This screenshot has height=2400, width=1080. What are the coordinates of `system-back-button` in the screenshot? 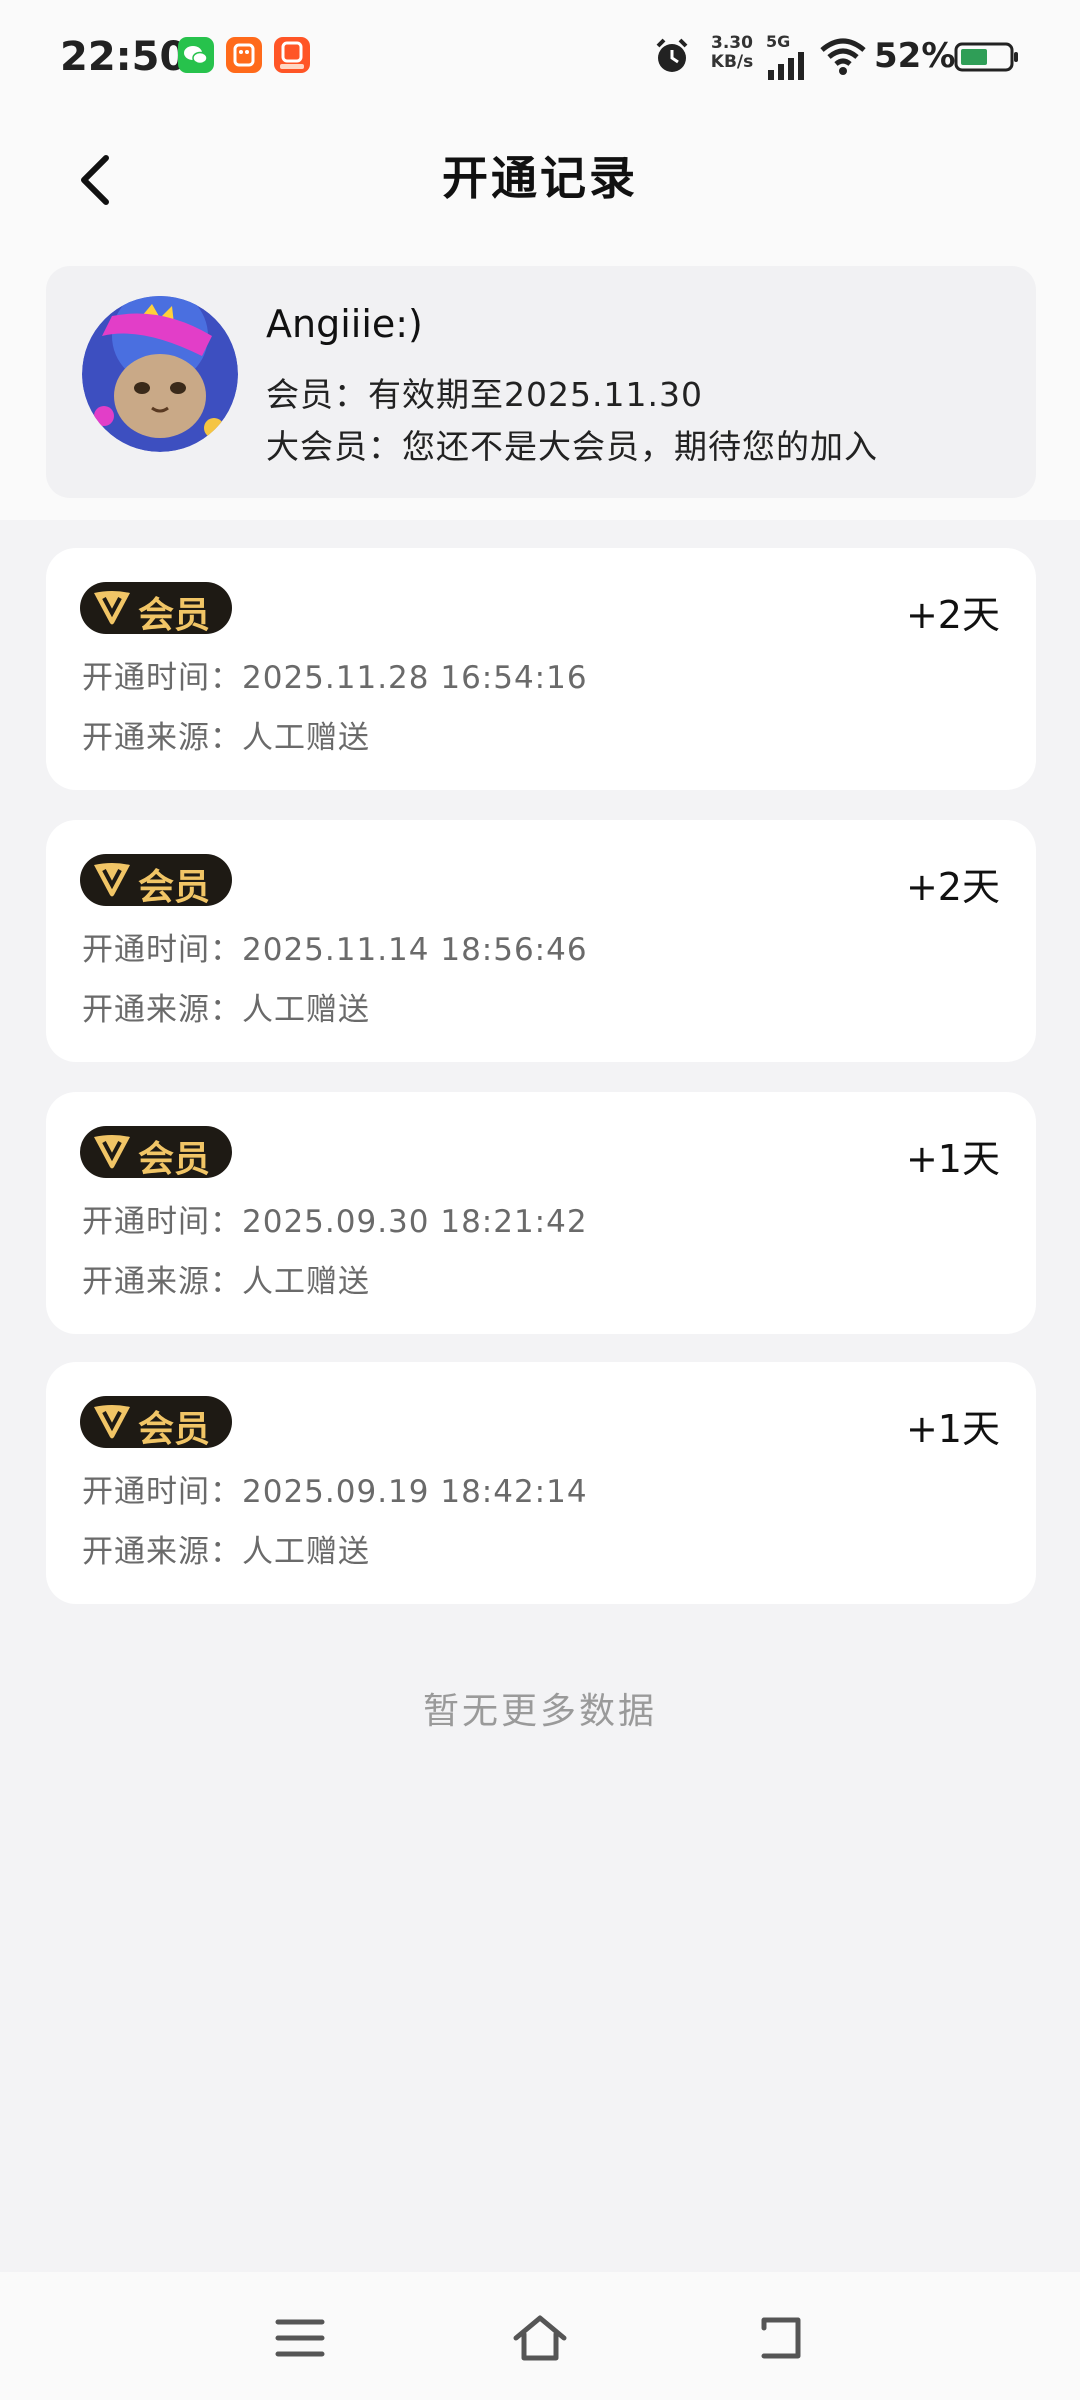 It's located at (780, 2338).